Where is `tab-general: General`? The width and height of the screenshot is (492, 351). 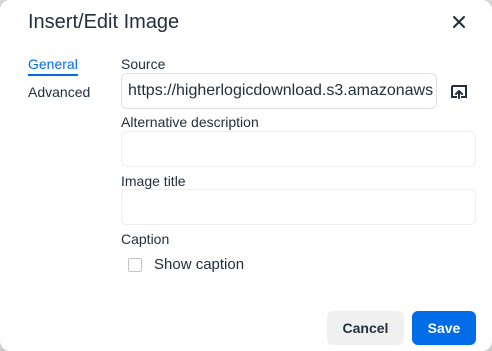 tab-general: General is located at coordinates (53, 65).